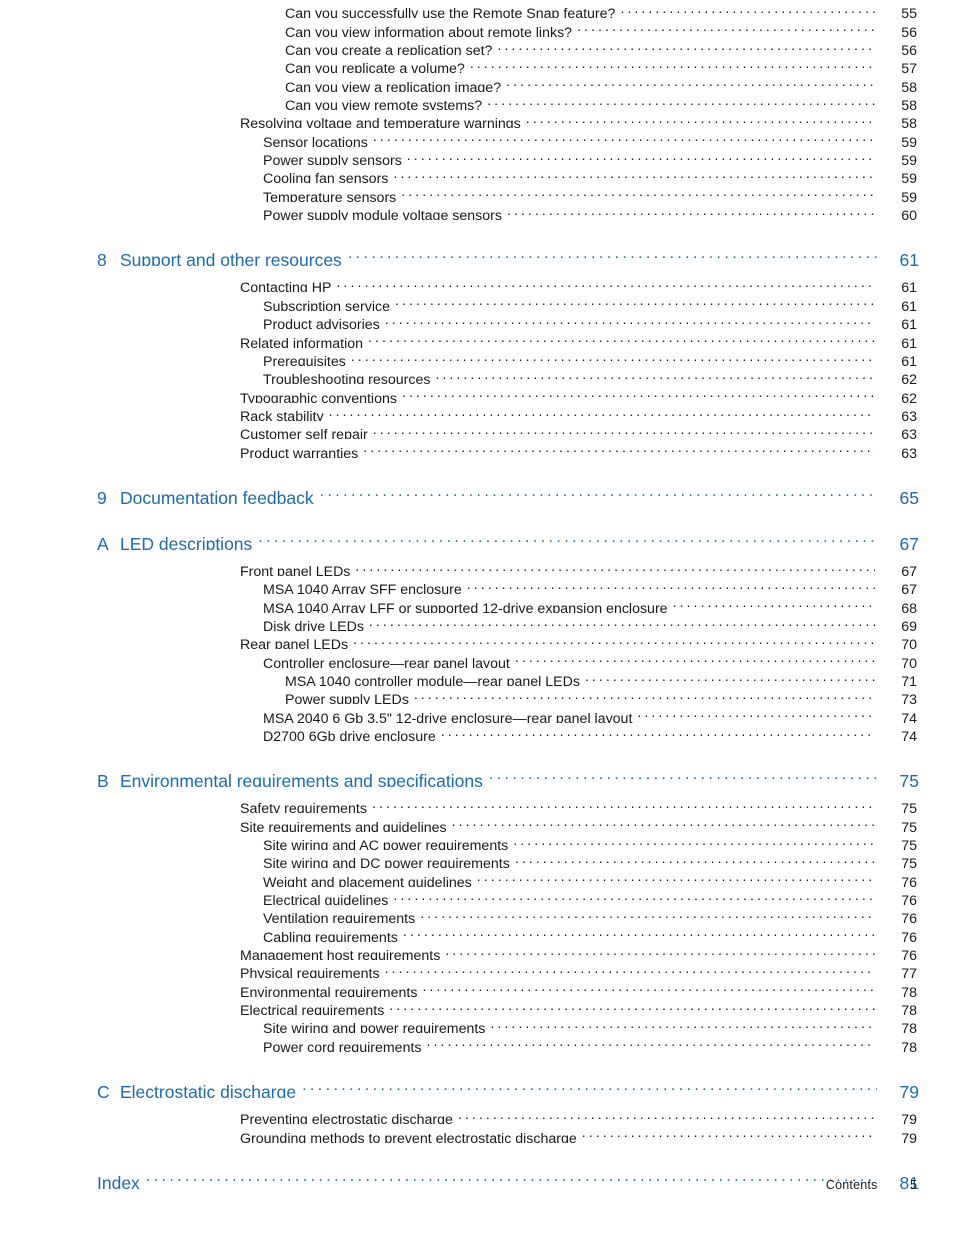  Describe the element at coordinates (909, 679) in the screenshot. I see `toc-page-number: 71` at that location.